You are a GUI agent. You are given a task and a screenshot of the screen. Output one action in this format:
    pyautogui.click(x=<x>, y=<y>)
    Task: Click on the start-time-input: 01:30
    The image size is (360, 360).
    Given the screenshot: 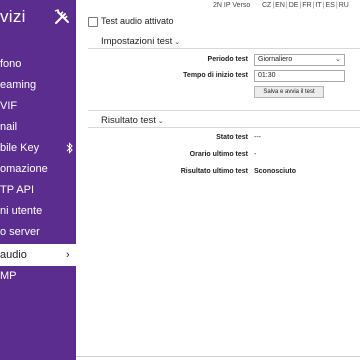 What is the action you would take?
    pyautogui.click(x=299, y=76)
    